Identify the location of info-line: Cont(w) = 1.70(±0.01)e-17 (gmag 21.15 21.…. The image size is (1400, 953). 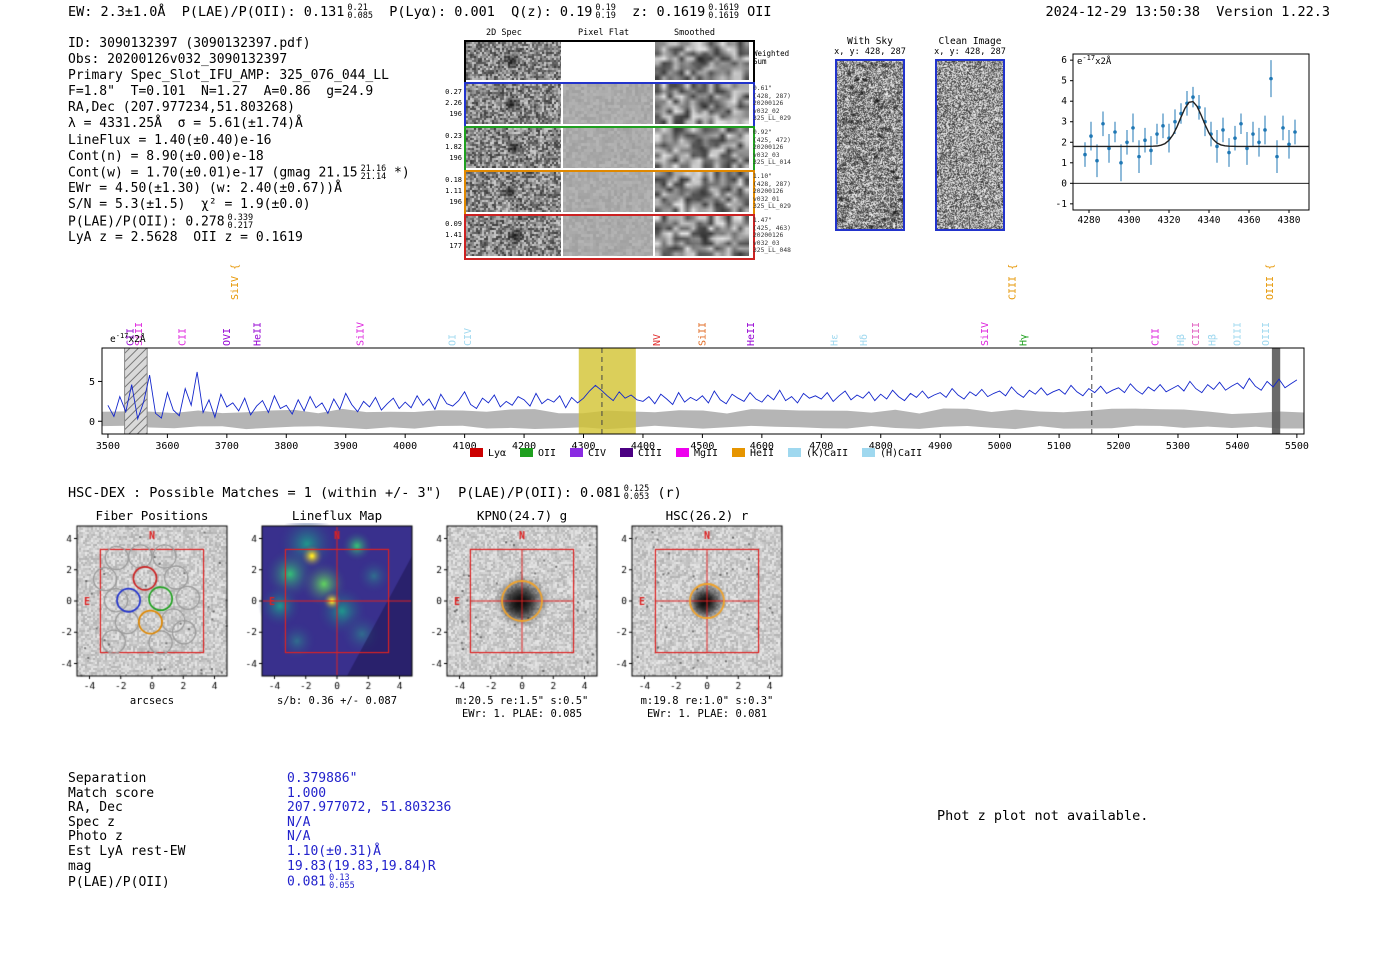
(239, 172).